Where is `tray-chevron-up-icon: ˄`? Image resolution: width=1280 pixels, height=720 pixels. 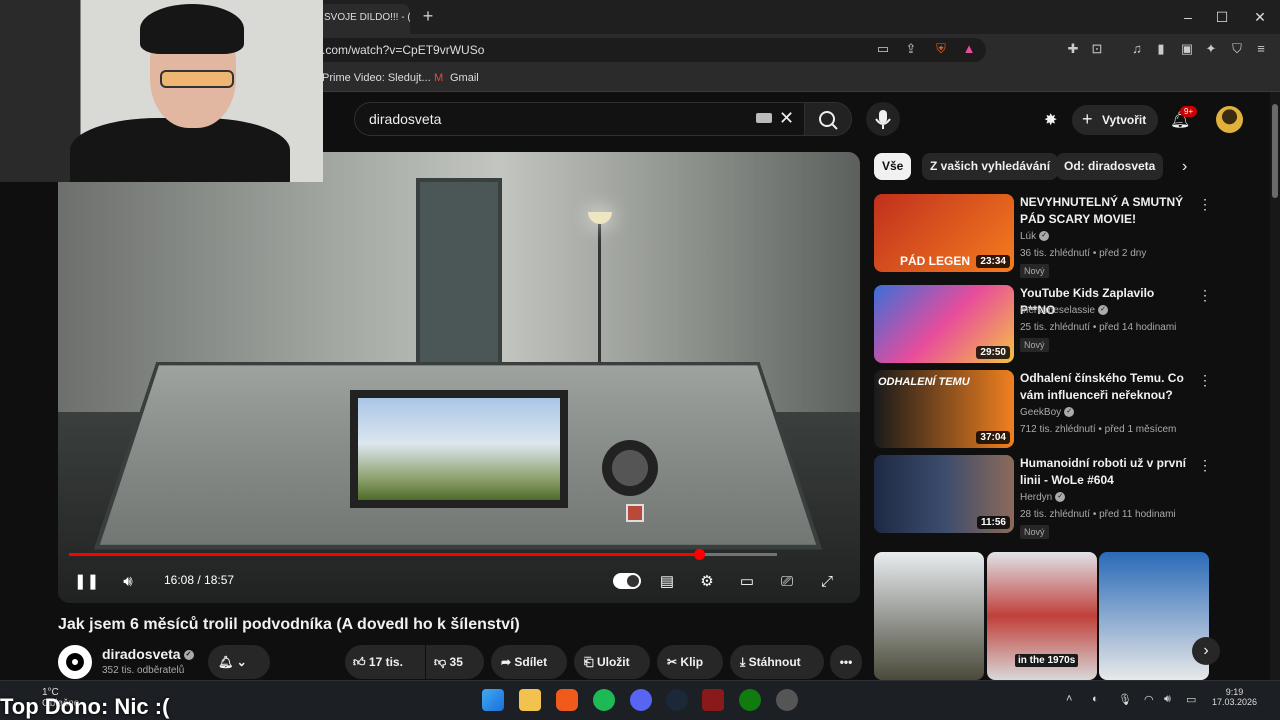 tray-chevron-up-icon: ˄ is located at coordinates (1069, 699).